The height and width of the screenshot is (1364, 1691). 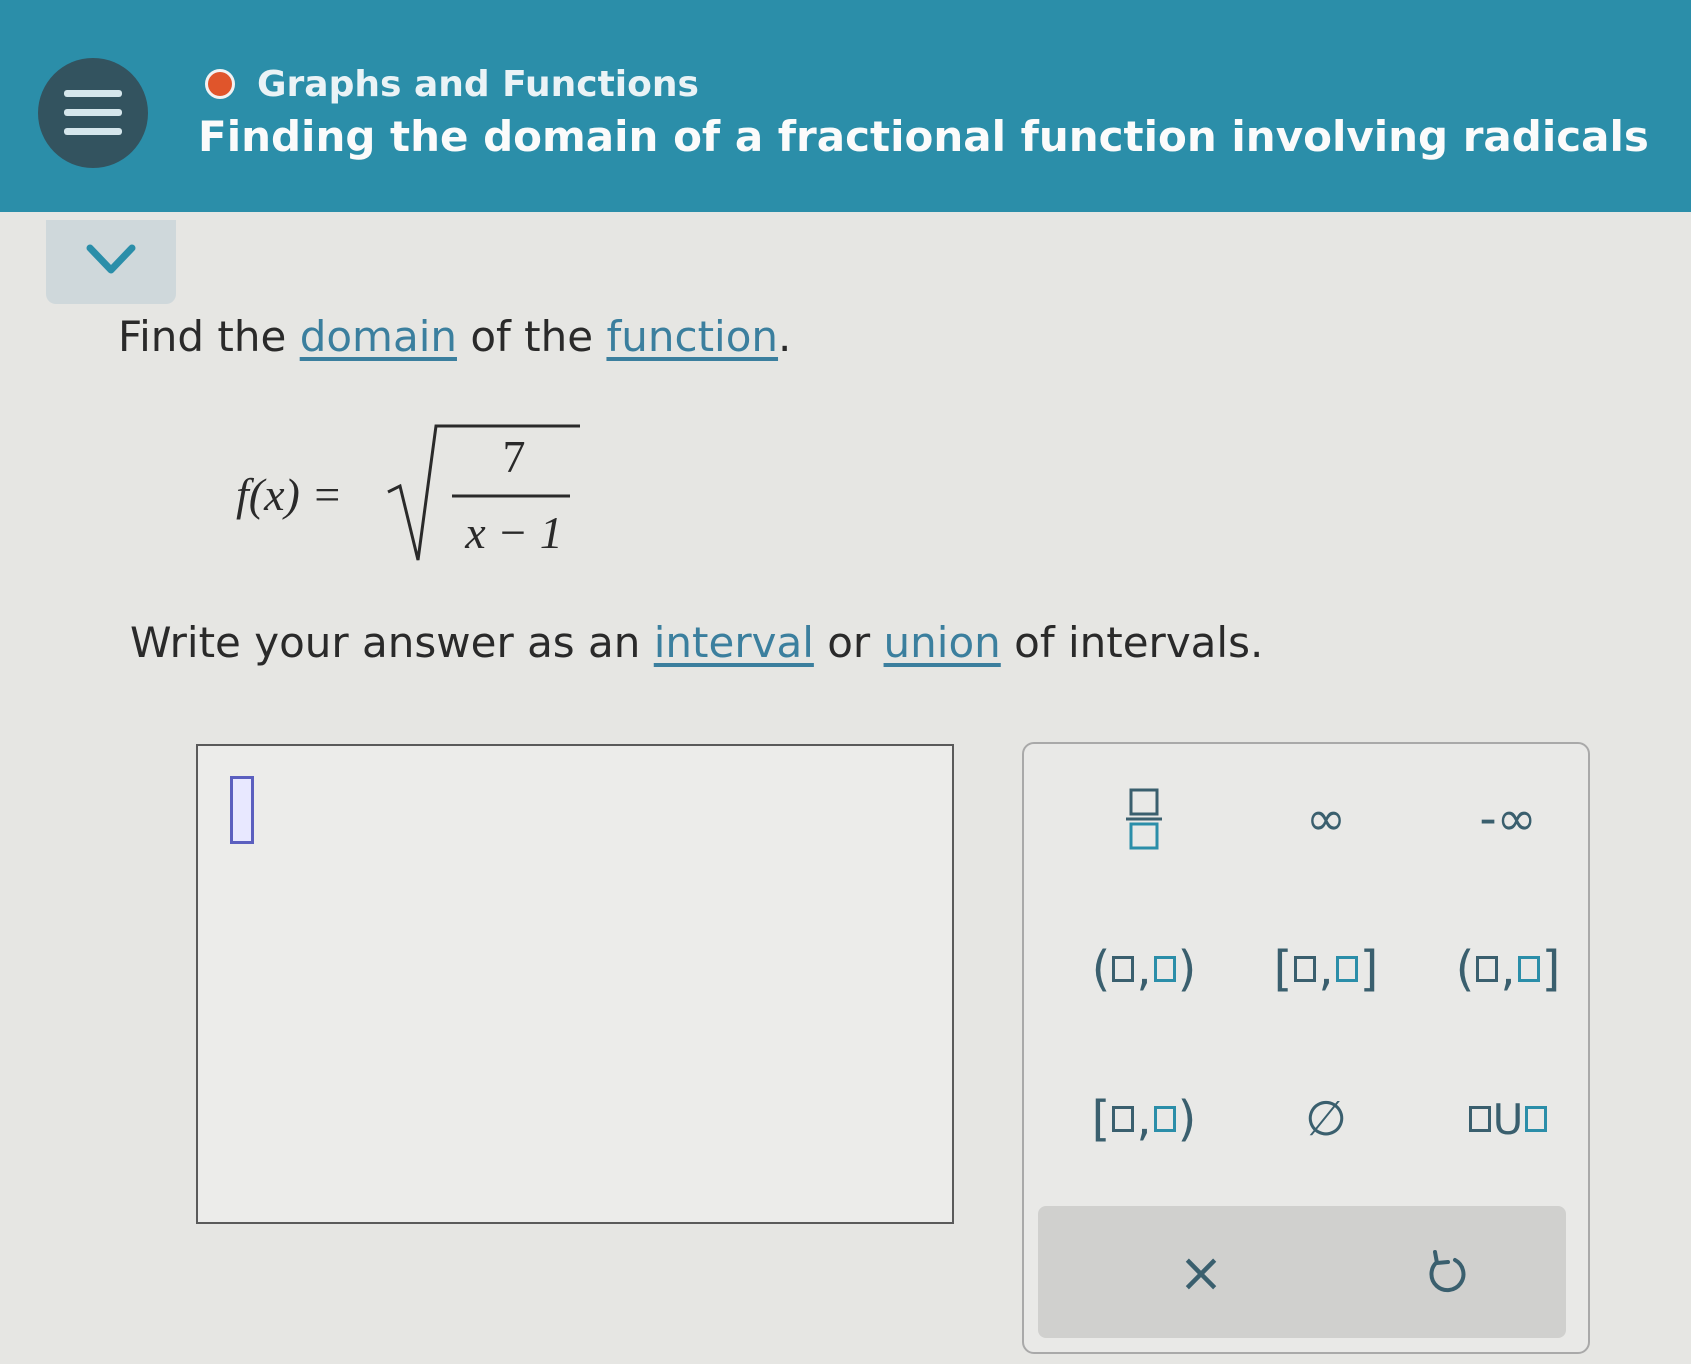 I want to click on topic-row: Graphs and Functions, so click(x=452, y=84).